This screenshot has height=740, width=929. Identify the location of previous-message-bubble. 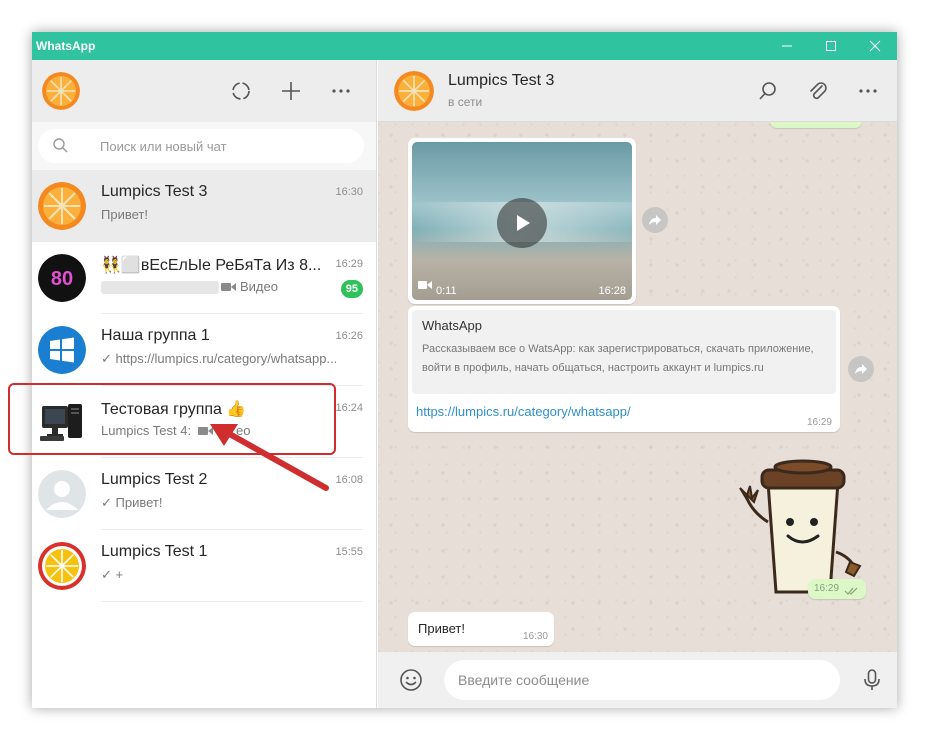
(816, 125).